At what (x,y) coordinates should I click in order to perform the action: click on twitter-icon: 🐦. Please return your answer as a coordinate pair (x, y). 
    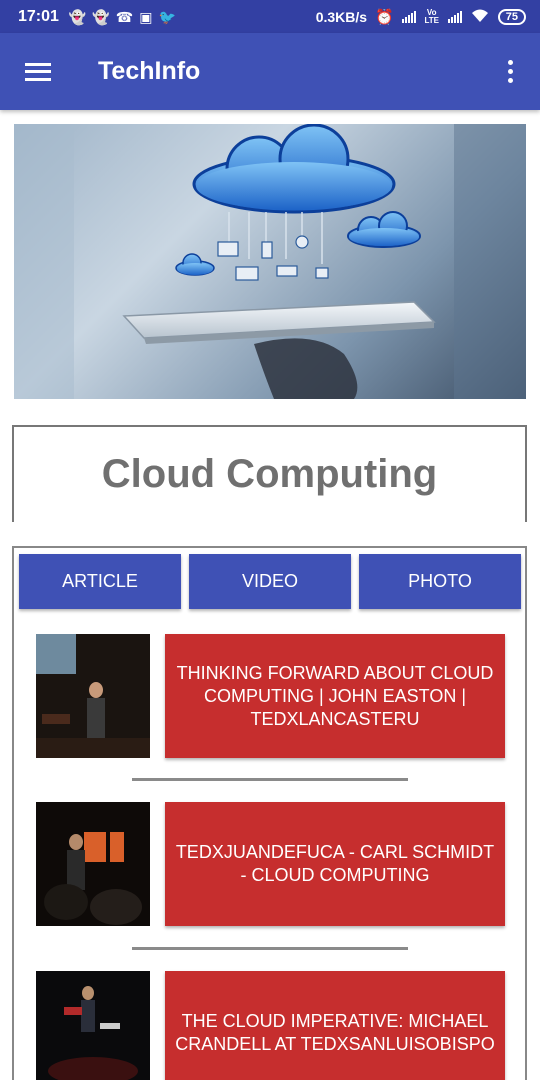
    Looking at the image, I should click on (167, 16).